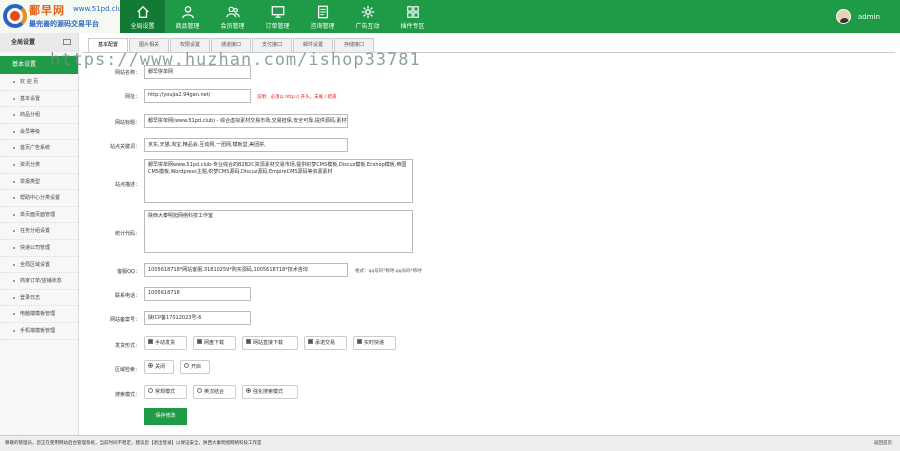 The width and height of the screenshot is (900, 451). I want to click on region-option: 关闭, so click(159, 367).